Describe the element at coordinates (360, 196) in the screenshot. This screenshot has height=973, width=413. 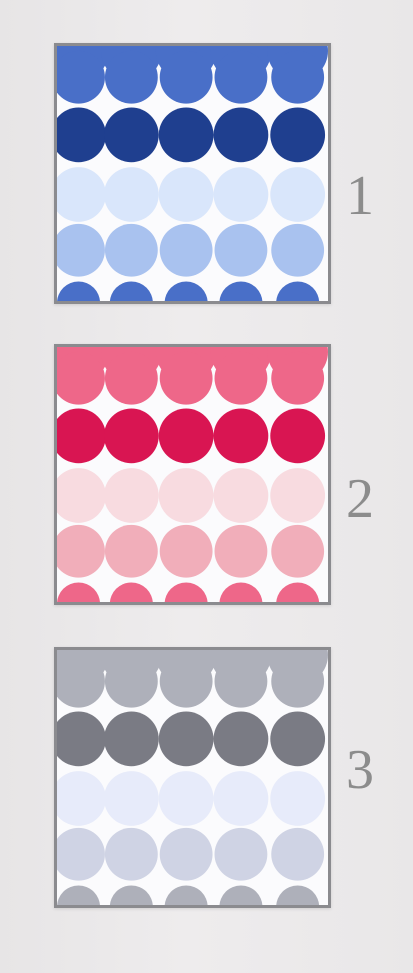
I see `swatch-number-1: 1` at that location.